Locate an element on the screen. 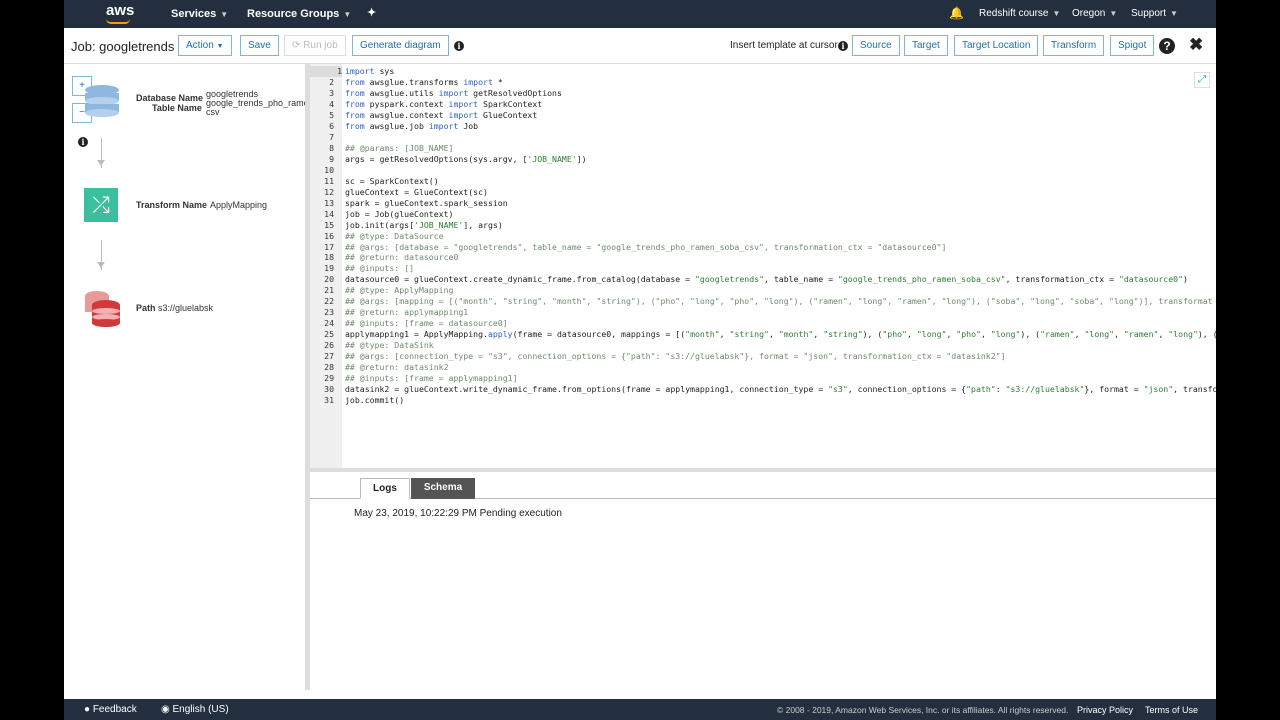 This screenshot has height=720, width=1280. terms-of-use-link: Terms of Use is located at coordinates (1171, 710).